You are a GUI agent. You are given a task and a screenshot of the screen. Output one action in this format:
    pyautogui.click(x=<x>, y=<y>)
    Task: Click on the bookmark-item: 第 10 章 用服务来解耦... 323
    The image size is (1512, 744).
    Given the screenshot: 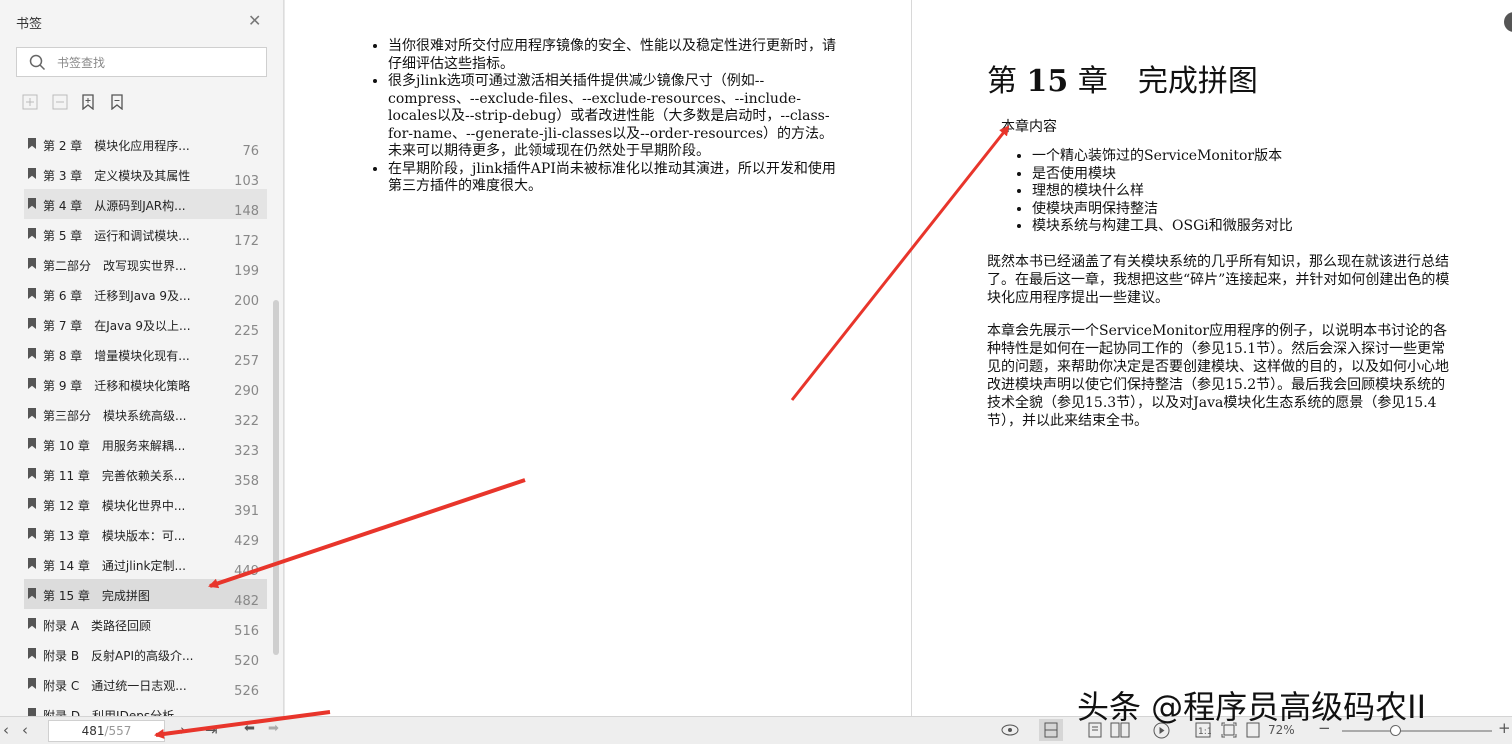 What is the action you would take?
    pyautogui.click(x=145, y=444)
    